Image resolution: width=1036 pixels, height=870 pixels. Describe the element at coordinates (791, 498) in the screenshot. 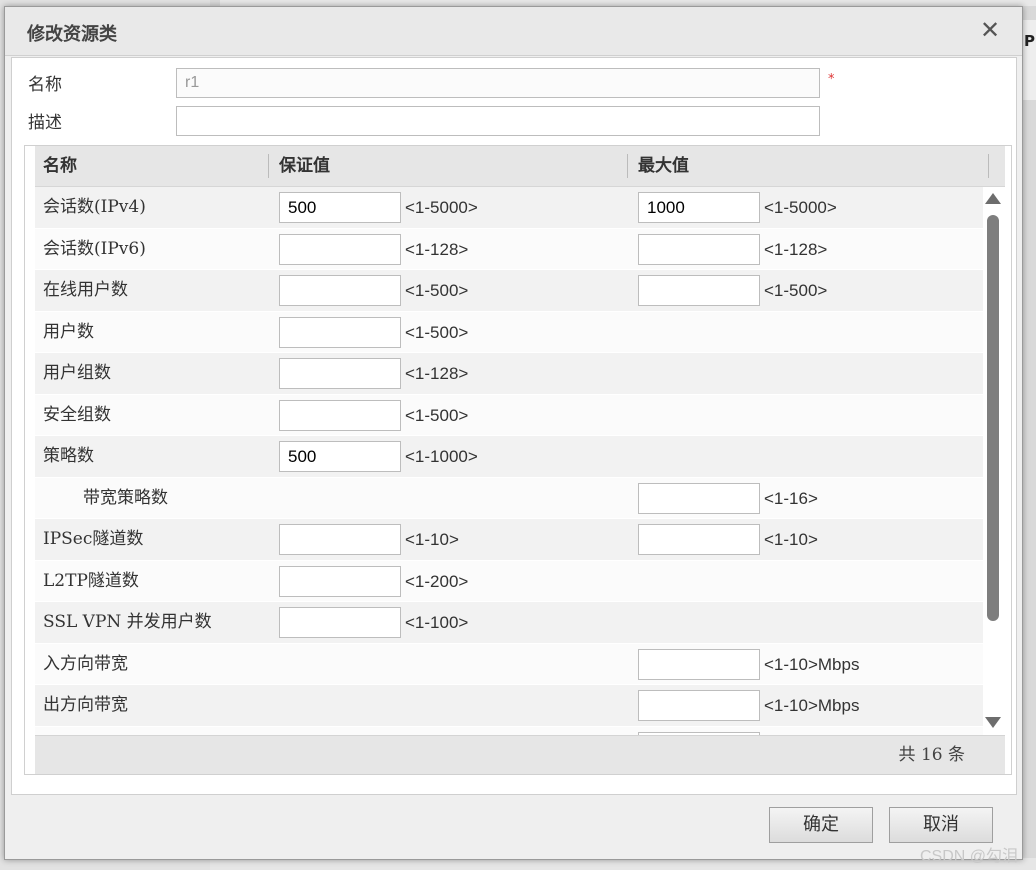

I see `max-range: <1-16>` at that location.